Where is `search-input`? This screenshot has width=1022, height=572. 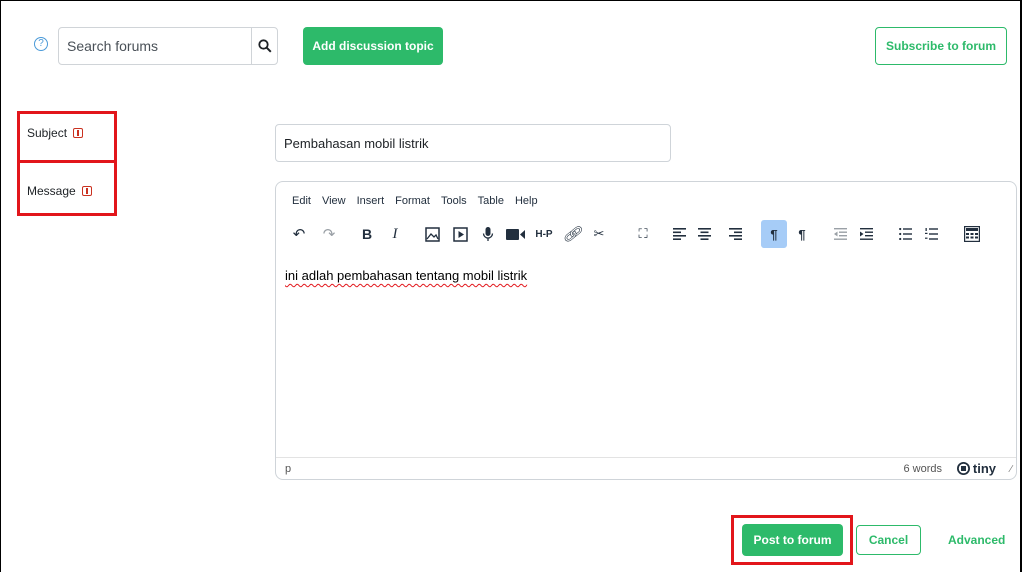 search-input is located at coordinates (155, 46).